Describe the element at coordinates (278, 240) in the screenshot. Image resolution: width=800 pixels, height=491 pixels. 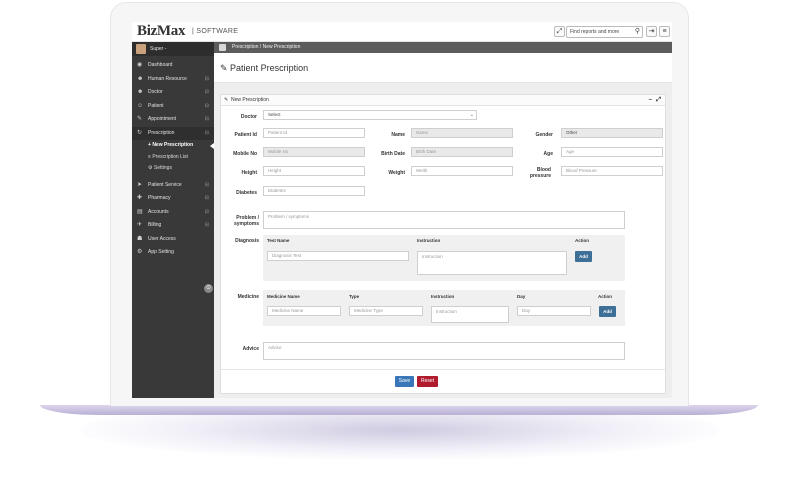
I see `diagnosis-col-test: Test Name` at that location.